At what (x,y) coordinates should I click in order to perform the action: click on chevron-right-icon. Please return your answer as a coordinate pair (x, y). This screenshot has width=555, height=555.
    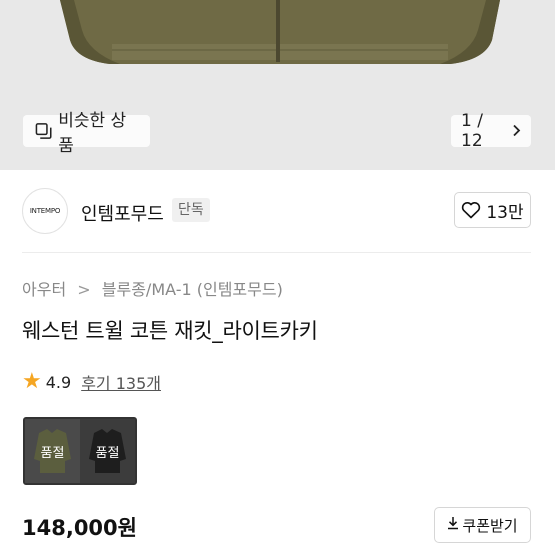
    Looking at the image, I should click on (516, 131).